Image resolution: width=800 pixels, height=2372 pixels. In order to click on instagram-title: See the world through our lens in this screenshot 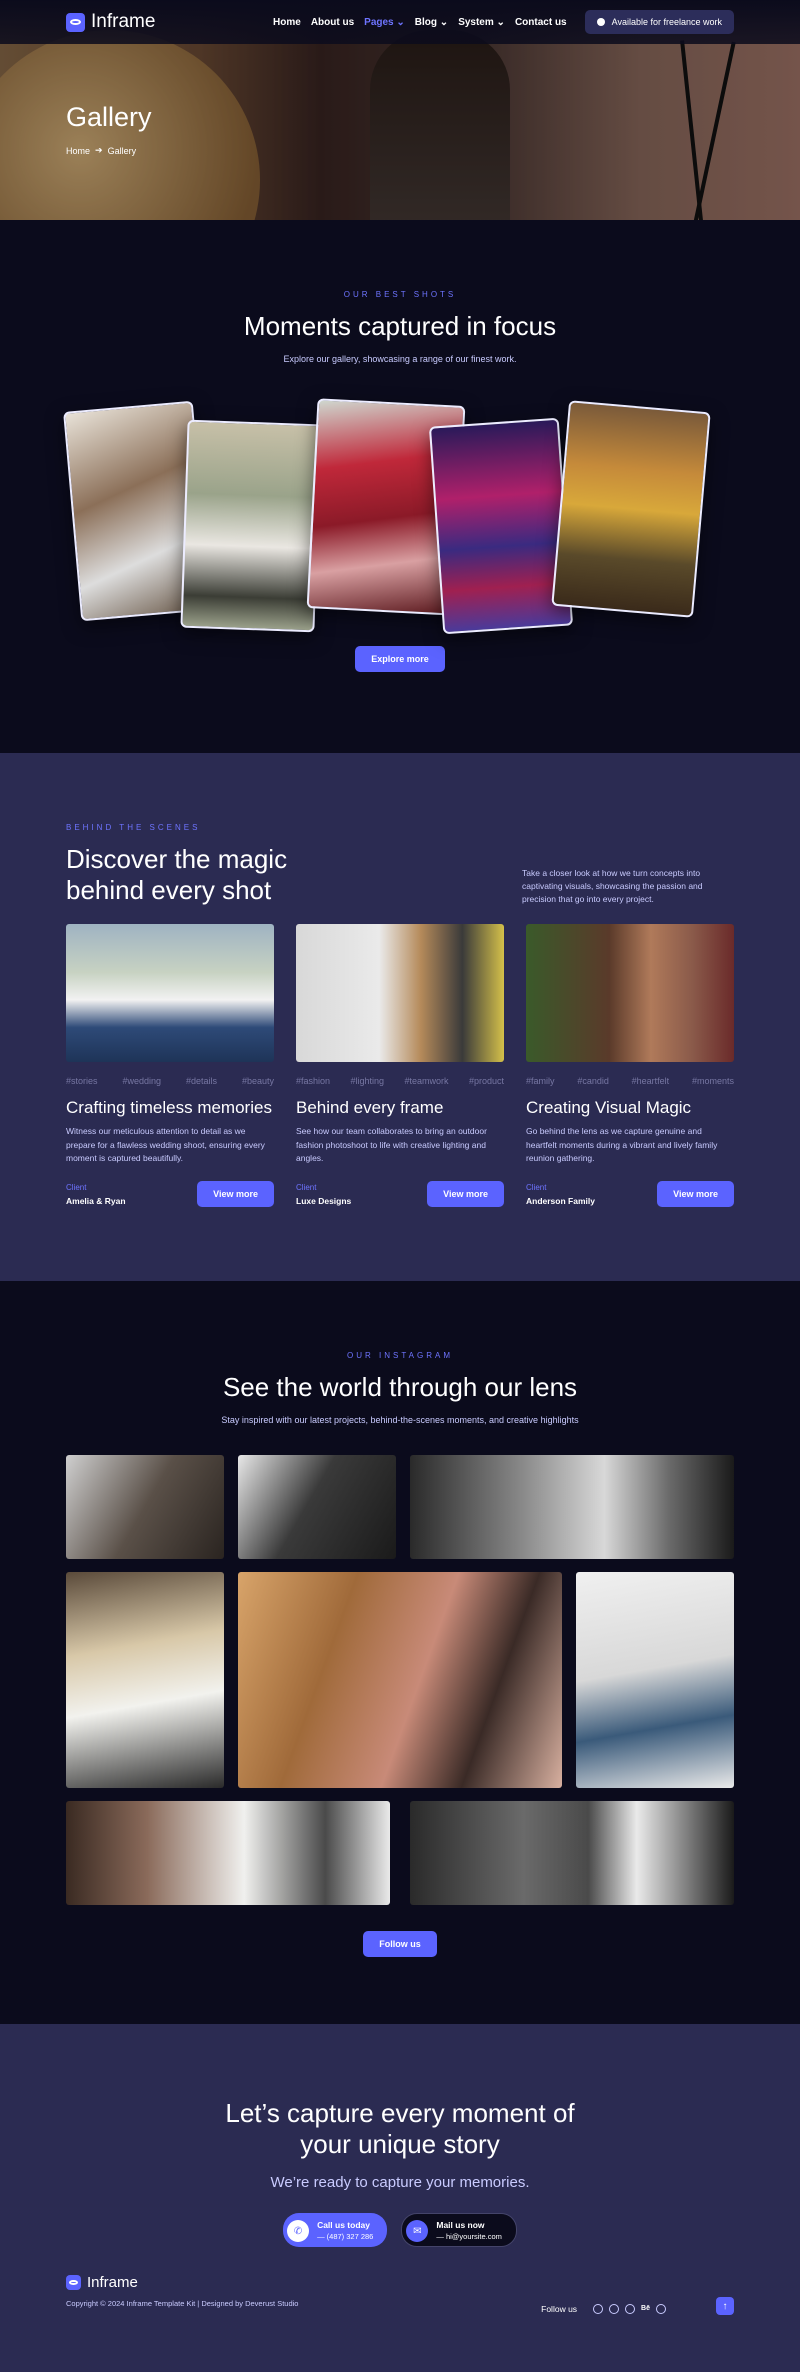, I will do `click(400, 1387)`.